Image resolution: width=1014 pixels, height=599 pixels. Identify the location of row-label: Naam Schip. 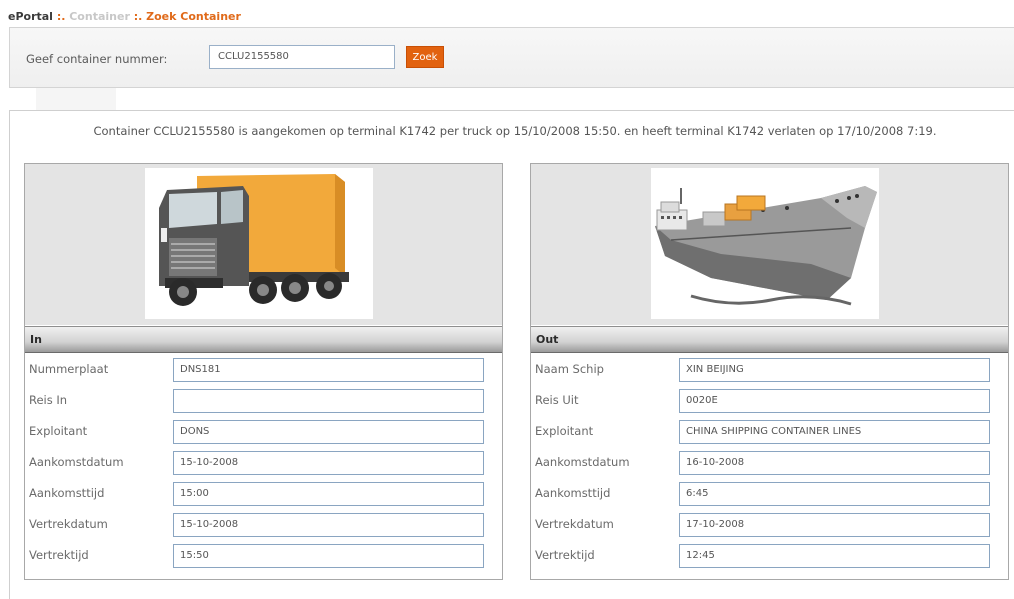
(569, 369).